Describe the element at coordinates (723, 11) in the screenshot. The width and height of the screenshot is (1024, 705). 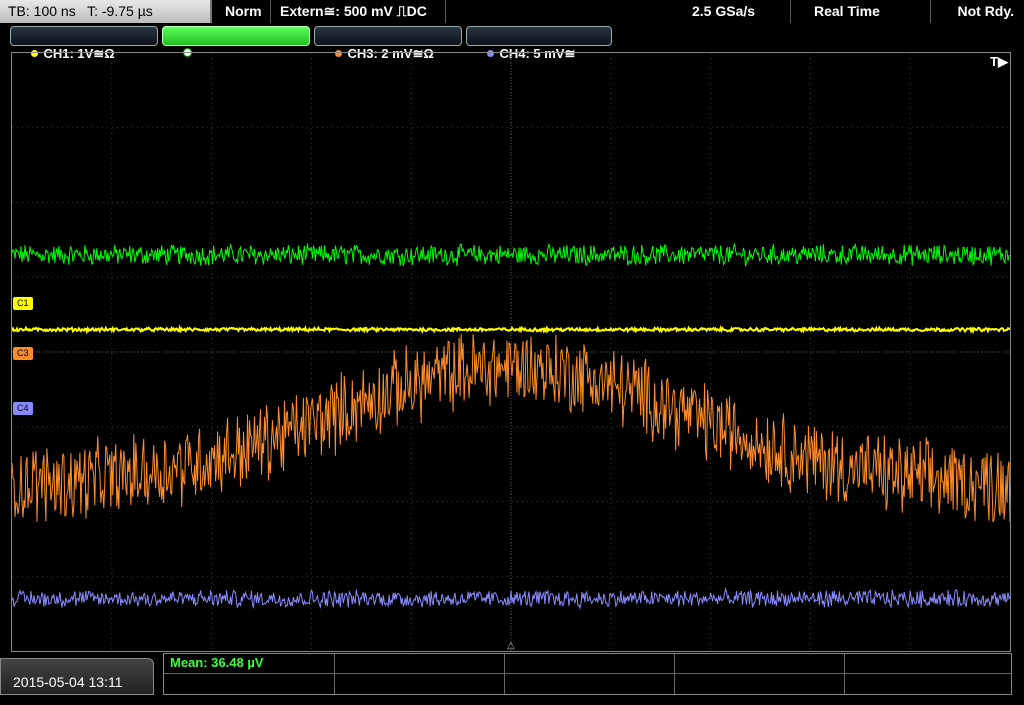
I see `sample-rate: 2.5 GSa/s` at that location.